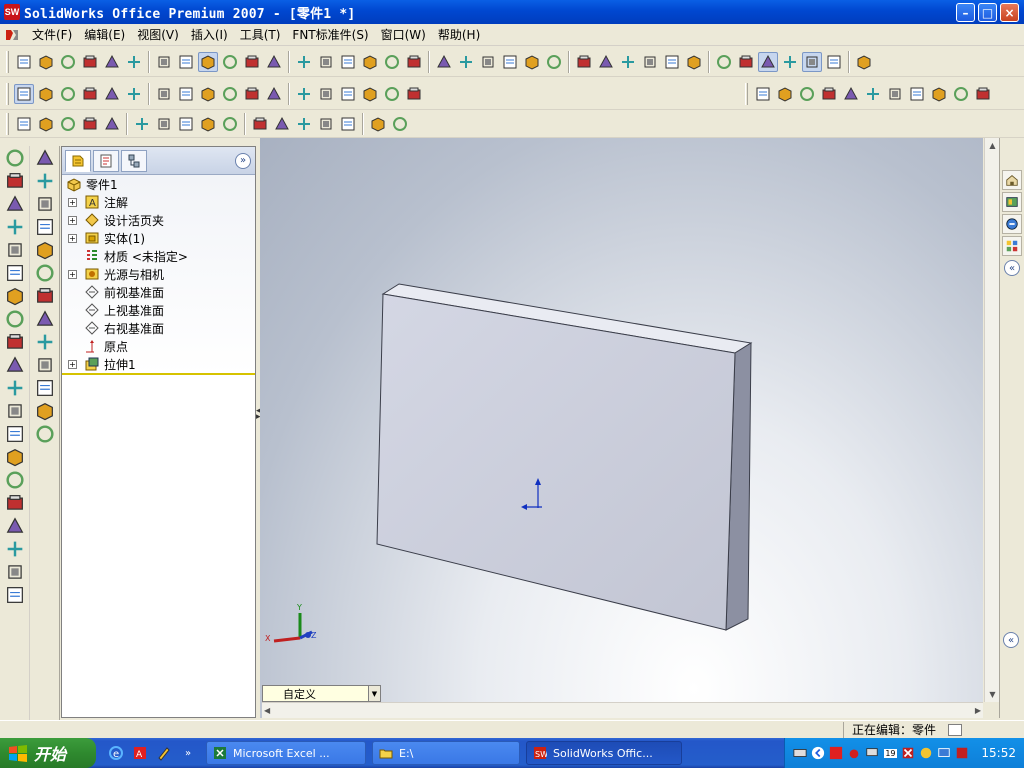  I want to click on sweep-icon, so click(134, 94).